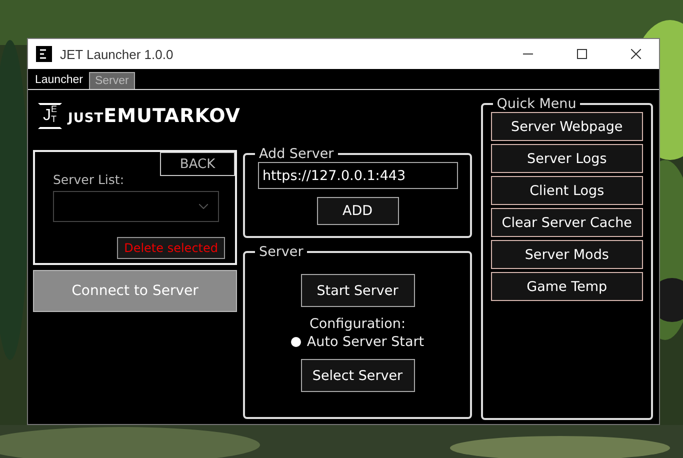  What do you see at coordinates (295, 342) in the screenshot?
I see `radio-button` at bounding box center [295, 342].